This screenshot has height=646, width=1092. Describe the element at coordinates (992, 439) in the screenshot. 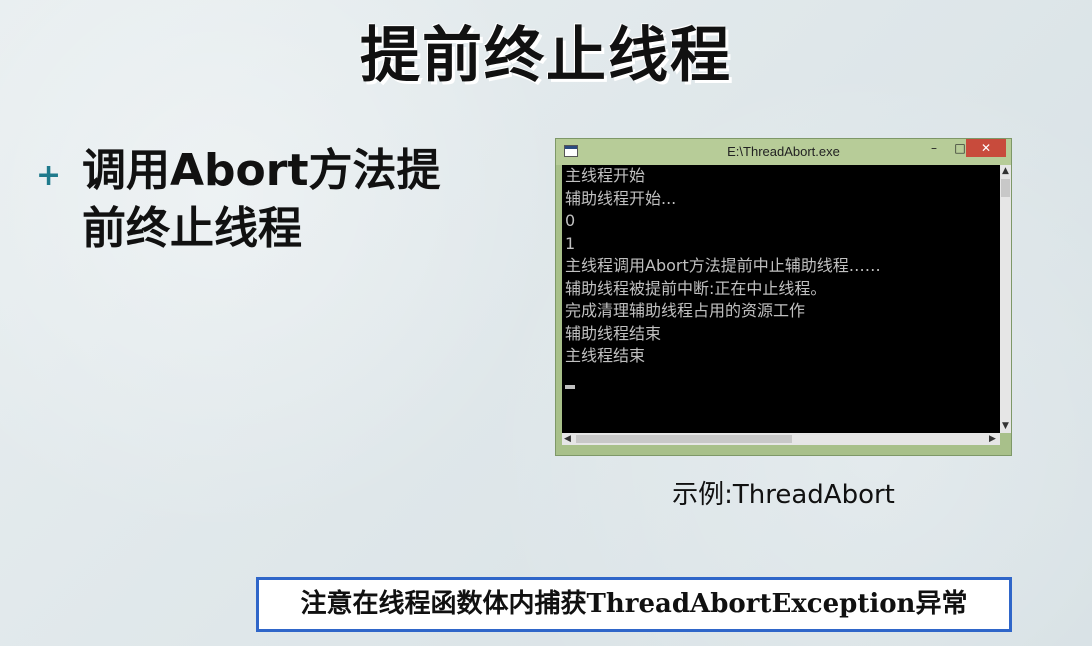

I see `scroll-right-icon: ▶` at that location.